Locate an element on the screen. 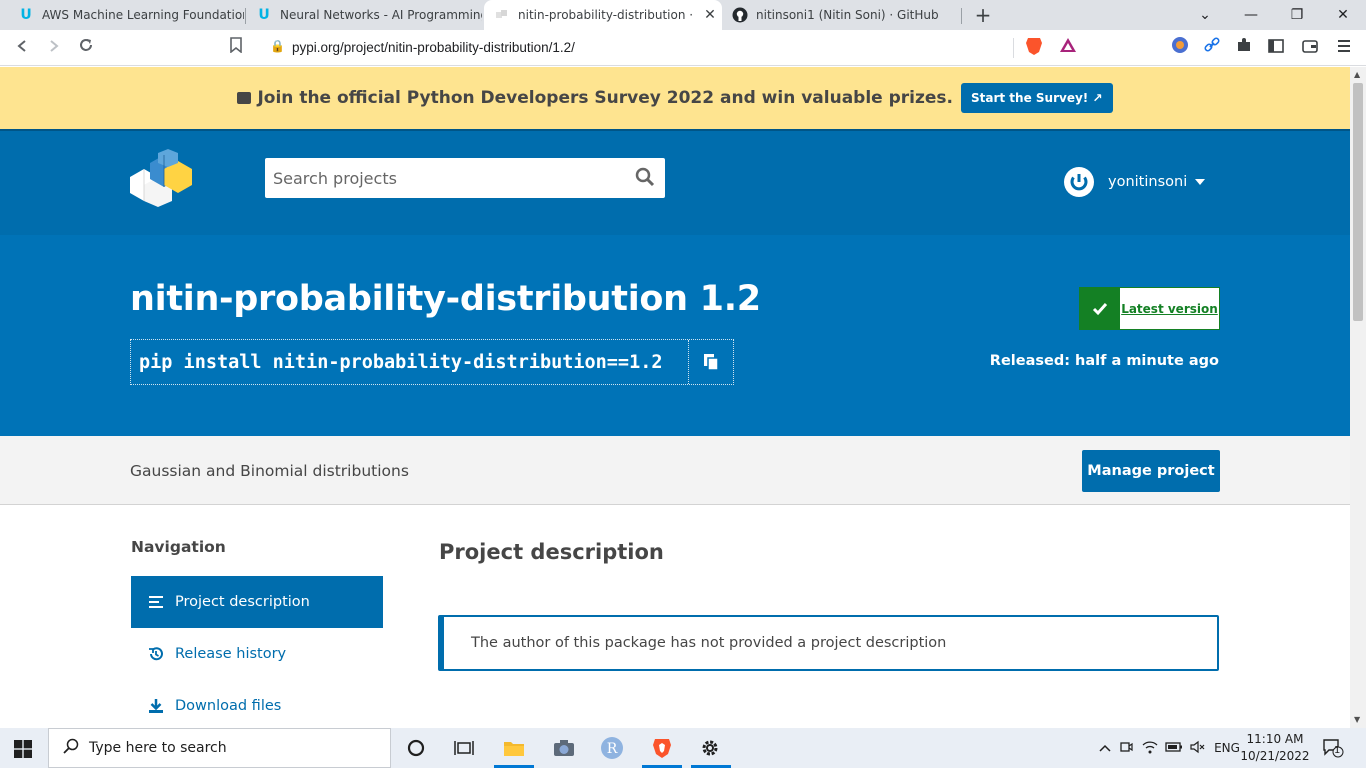 This screenshot has height=768, width=1366. package-title: nitin-probability-distribution 1.2 is located at coordinates (445, 299).